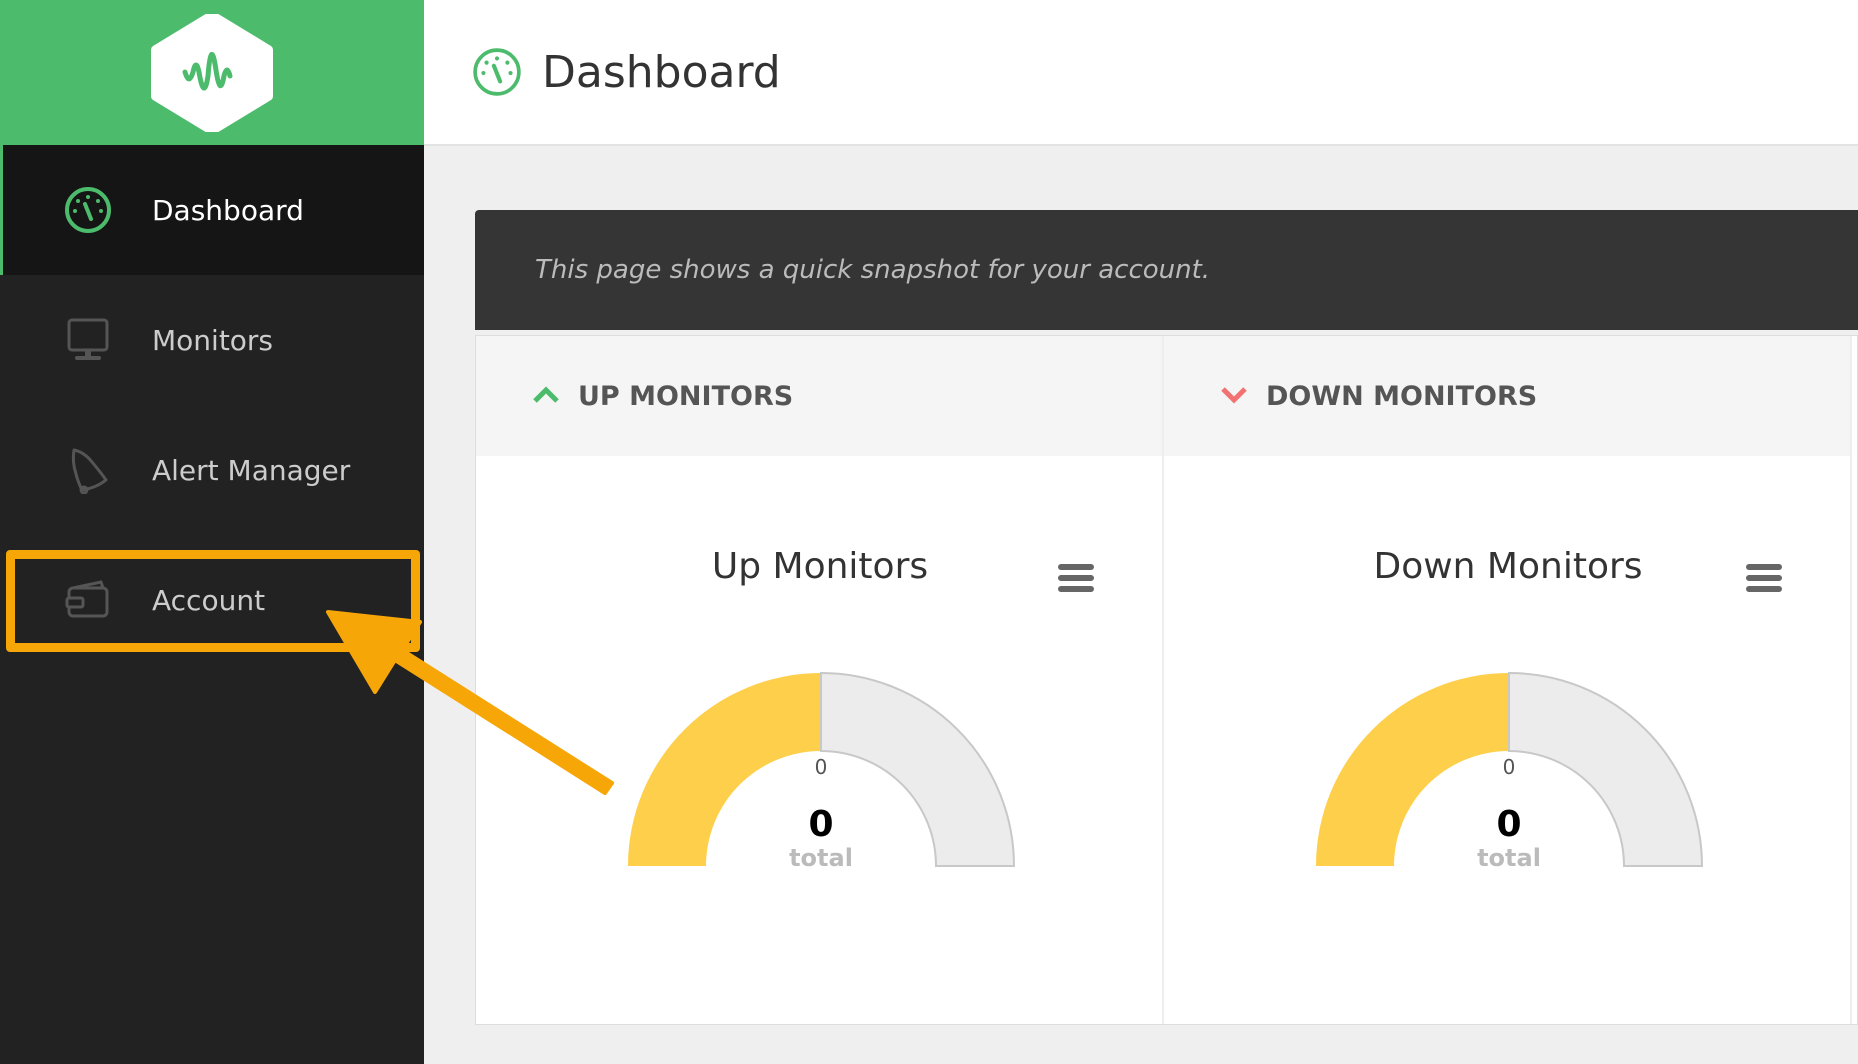 The height and width of the screenshot is (1064, 1858). What do you see at coordinates (88, 340) in the screenshot?
I see `monitor-icon` at bounding box center [88, 340].